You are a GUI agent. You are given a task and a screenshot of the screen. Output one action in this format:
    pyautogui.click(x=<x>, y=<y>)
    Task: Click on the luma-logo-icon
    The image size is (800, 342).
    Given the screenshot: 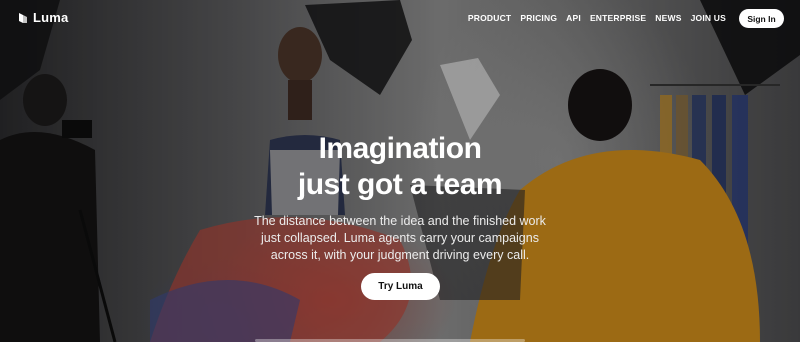 What is the action you would take?
    pyautogui.click(x=23, y=17)
    